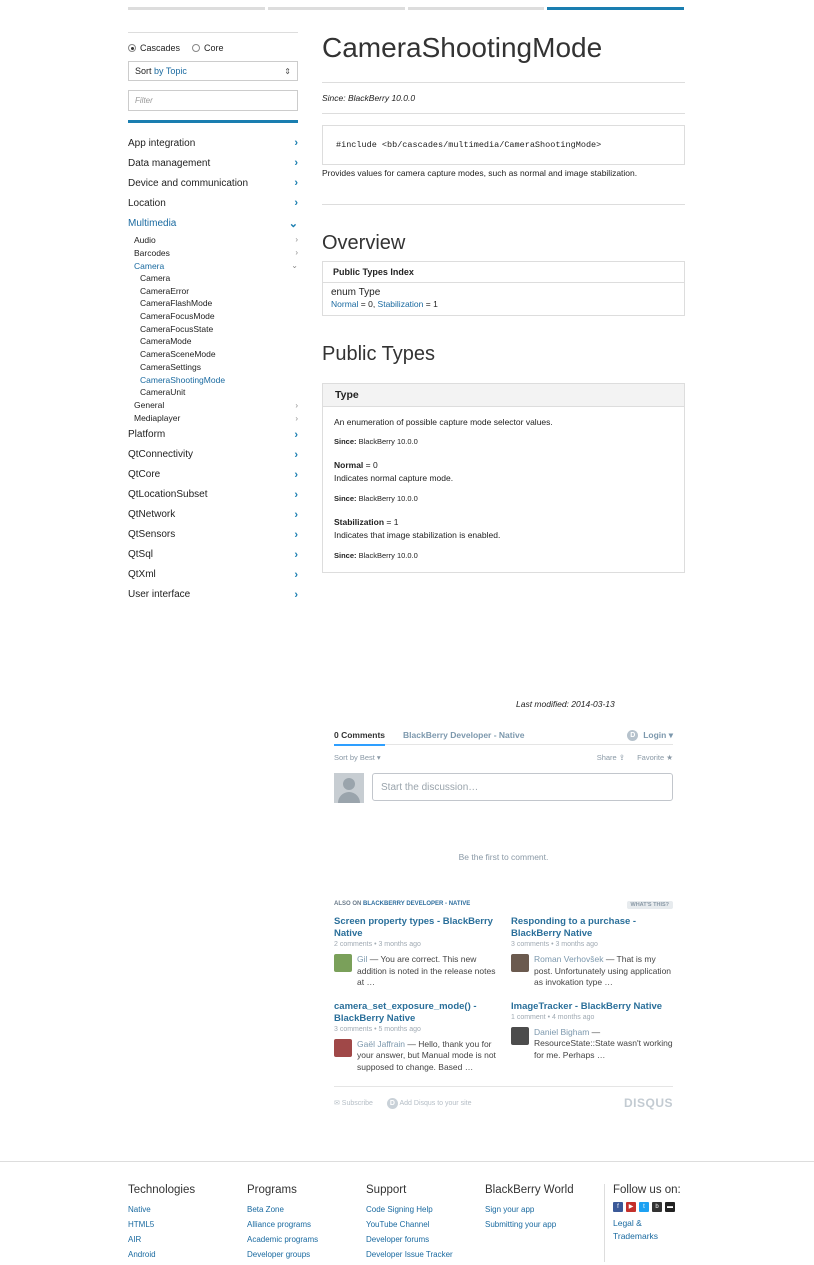 This screenshot has width=814, height=1265. I want to click on nav-item-qtsensors: QtSensors ›, so click(213, 535).